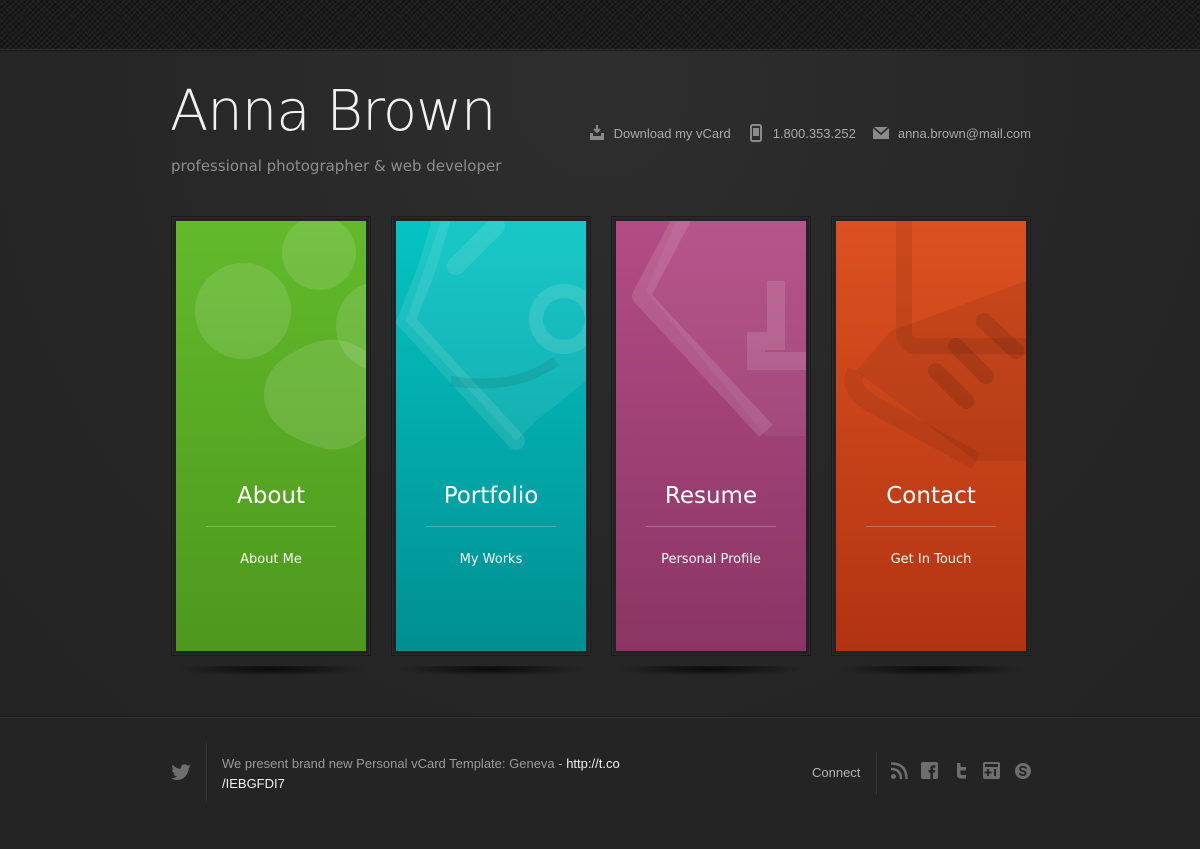  What do you see at coordinates (836, 772) in the screenshot?
I see `connect-label: Connect` at bounding box center [836, 772].